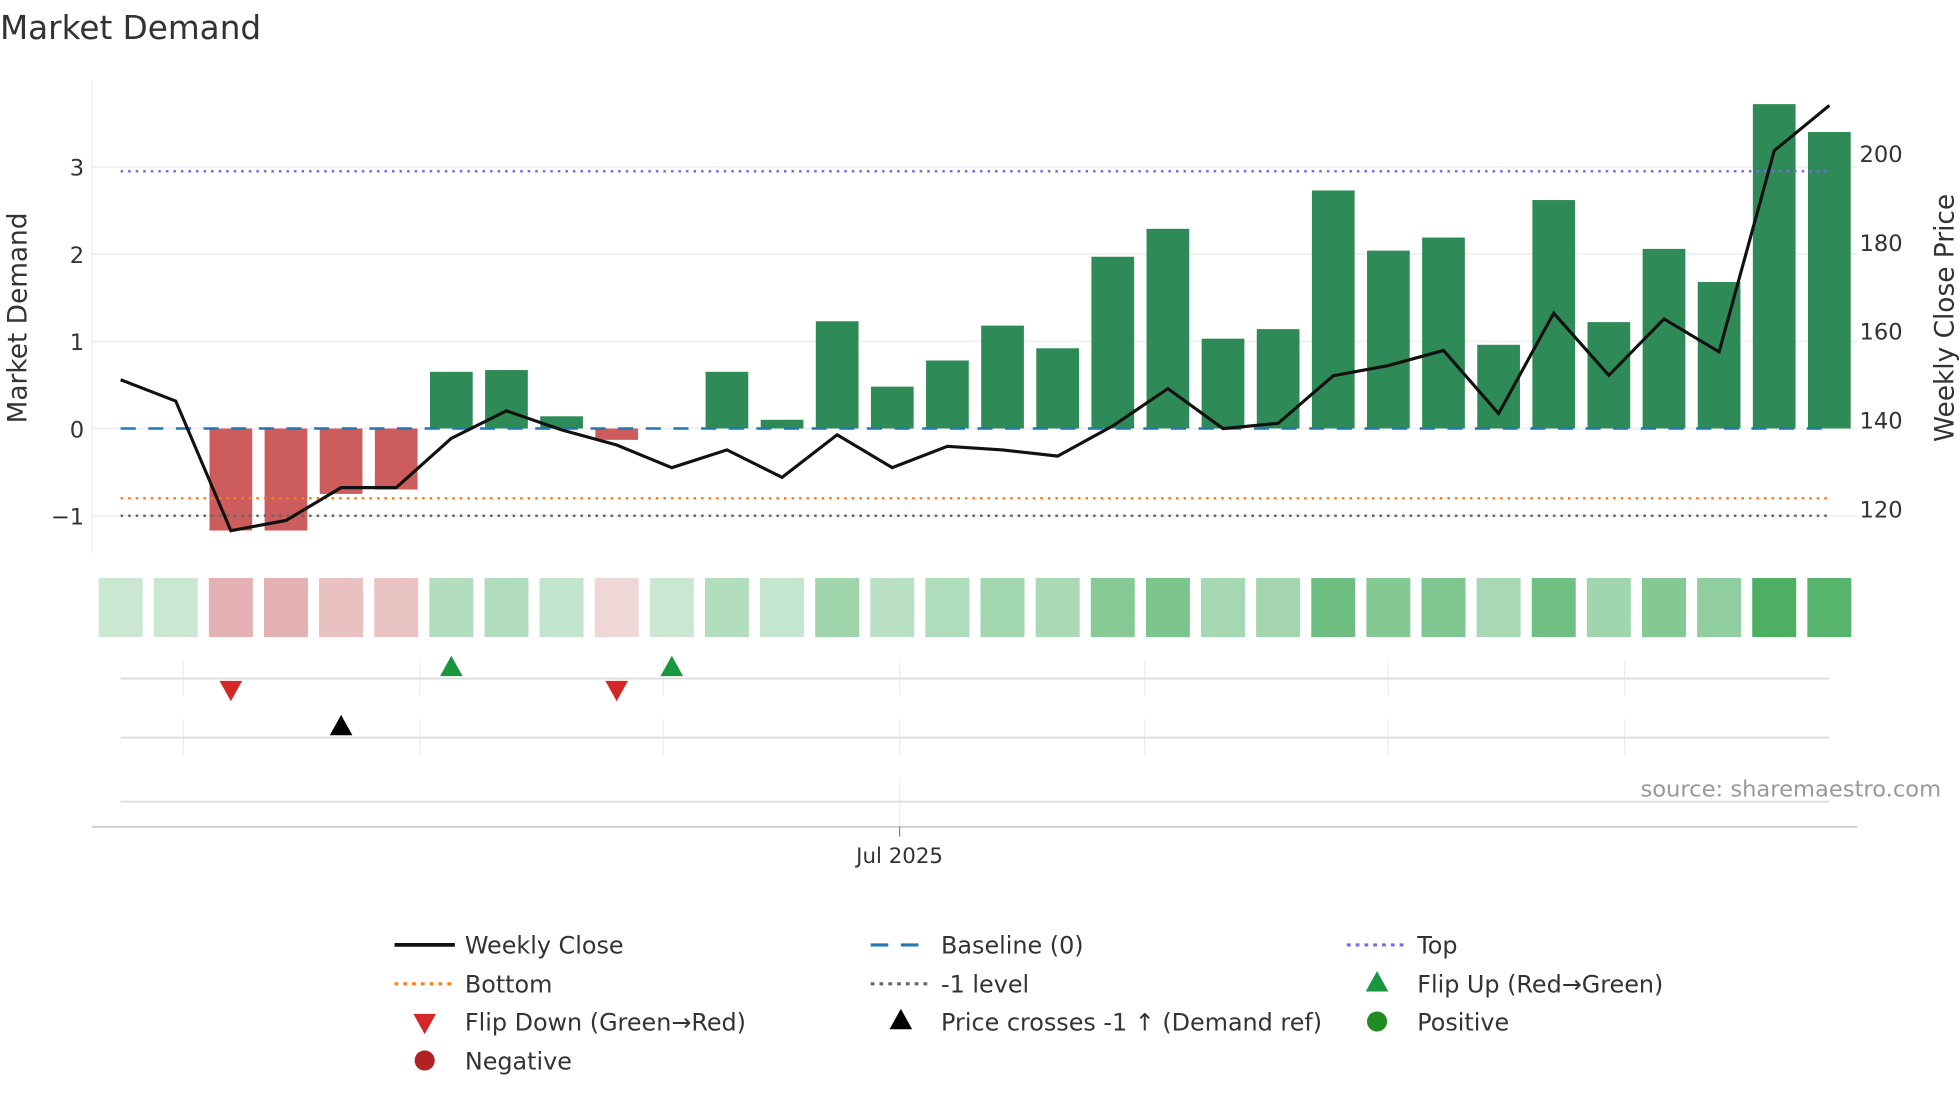  What do you see at coordinates (341, 725) in the screenshot?
I see `price-cross-marker` at bounding box center [341, 725].